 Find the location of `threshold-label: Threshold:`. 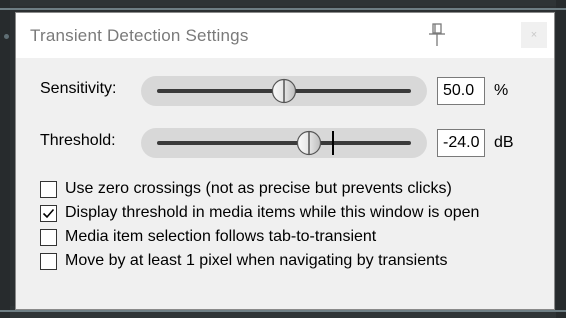

threshold-label: Threshold: is located at coordinates (78, 140).